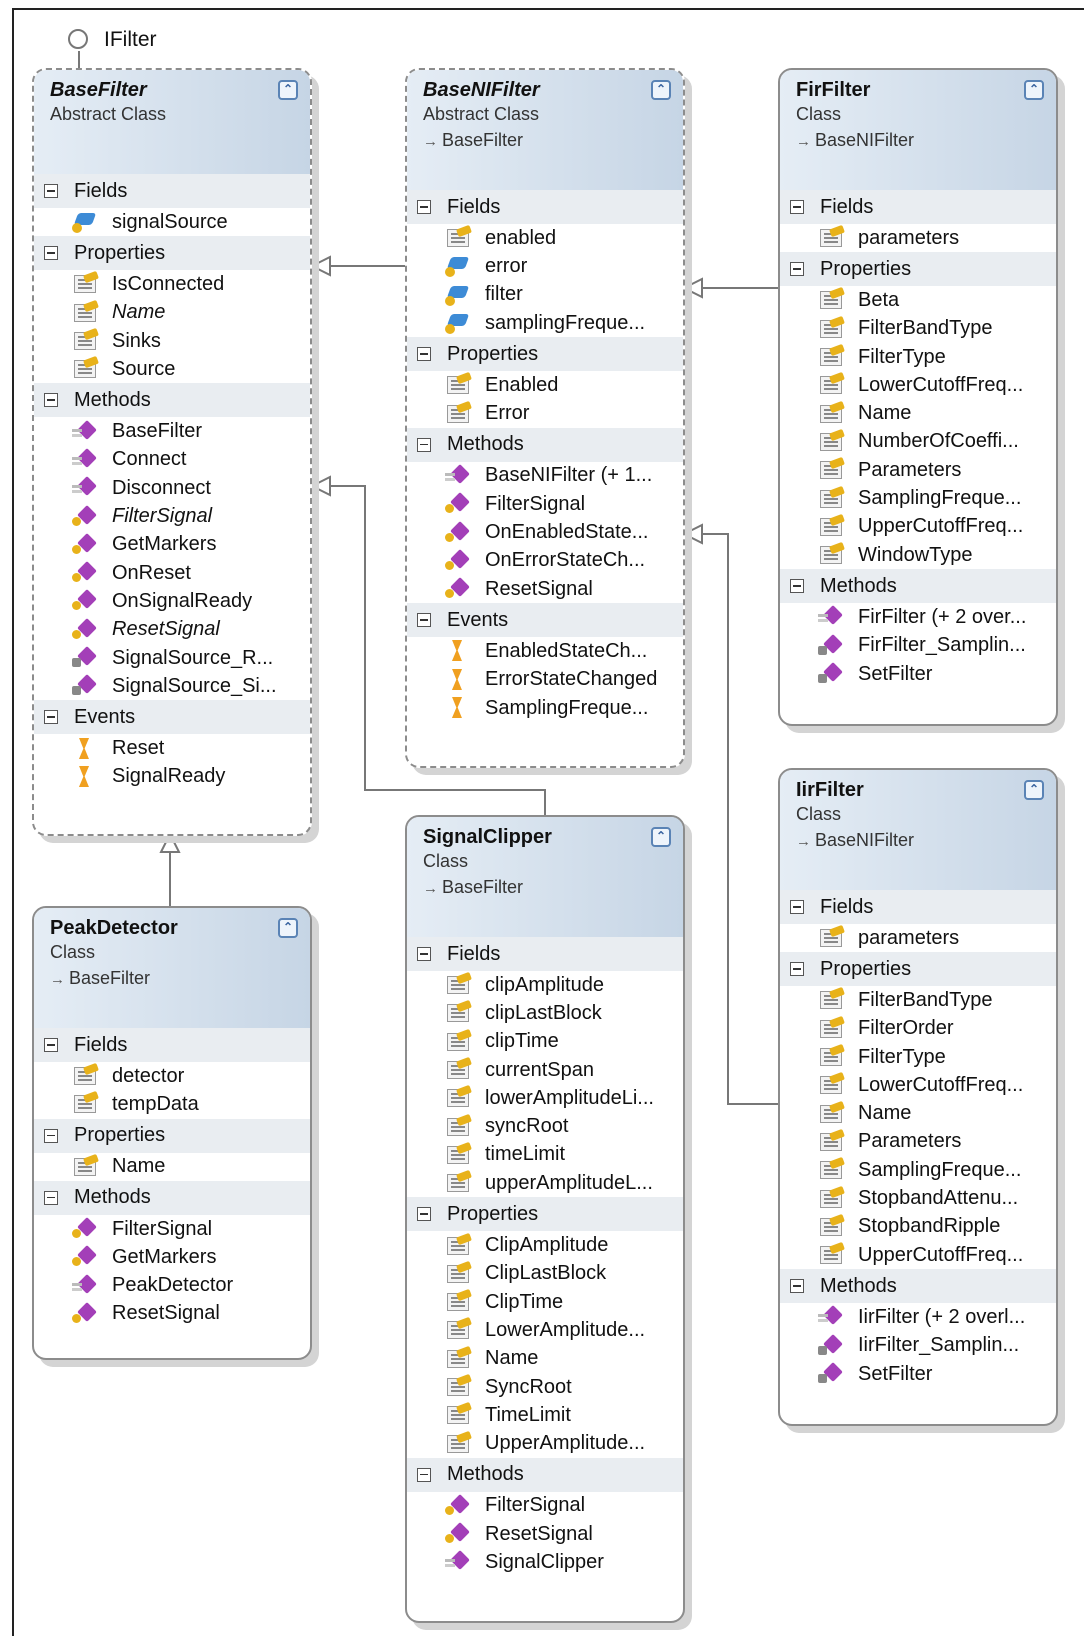  What do you see at coordinates (918, 938) in the screenshot?
I see `member-row: parameters` at bounding box center [918, 938].